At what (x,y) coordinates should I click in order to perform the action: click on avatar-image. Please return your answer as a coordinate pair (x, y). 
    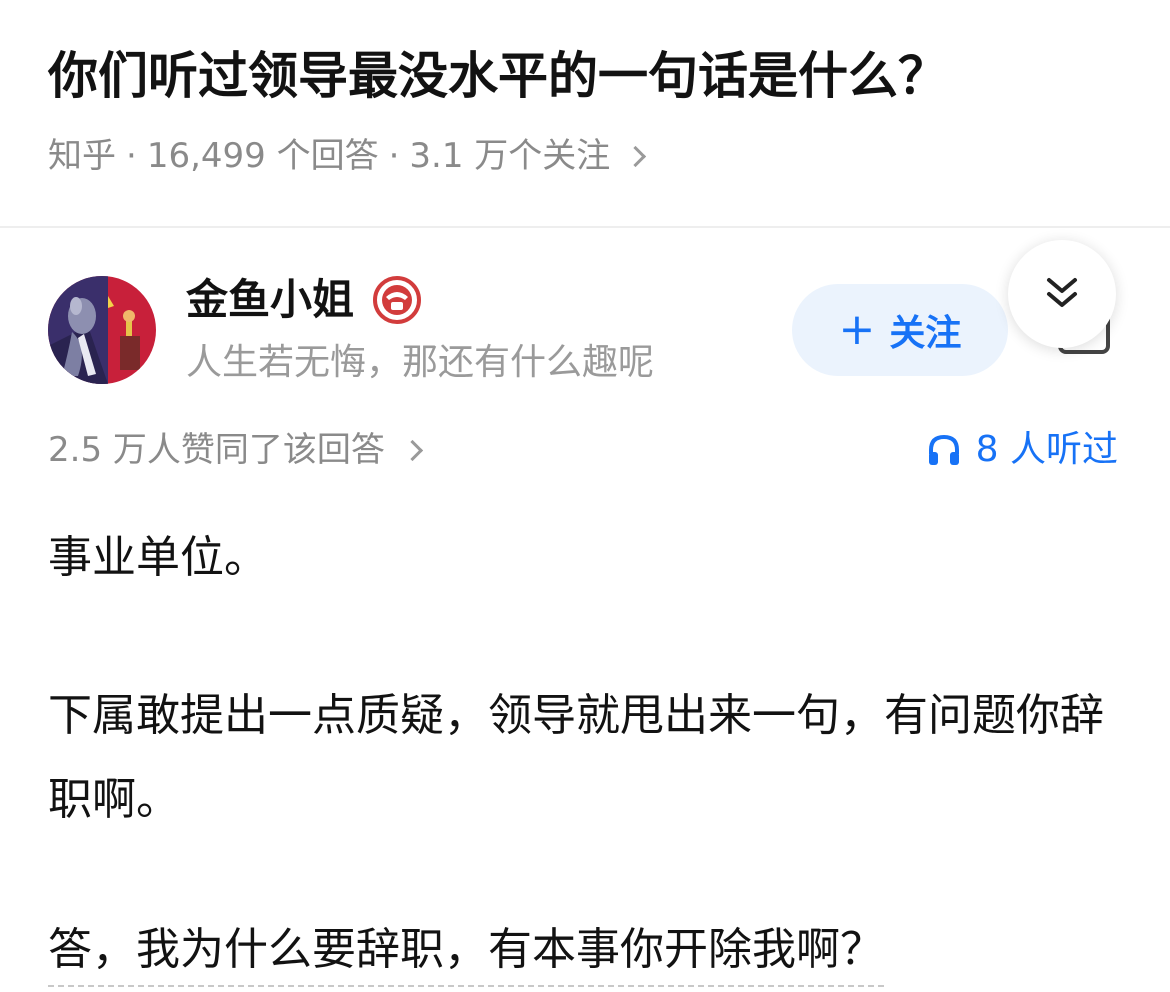
    Looking at the image, I should click on (102, 330).